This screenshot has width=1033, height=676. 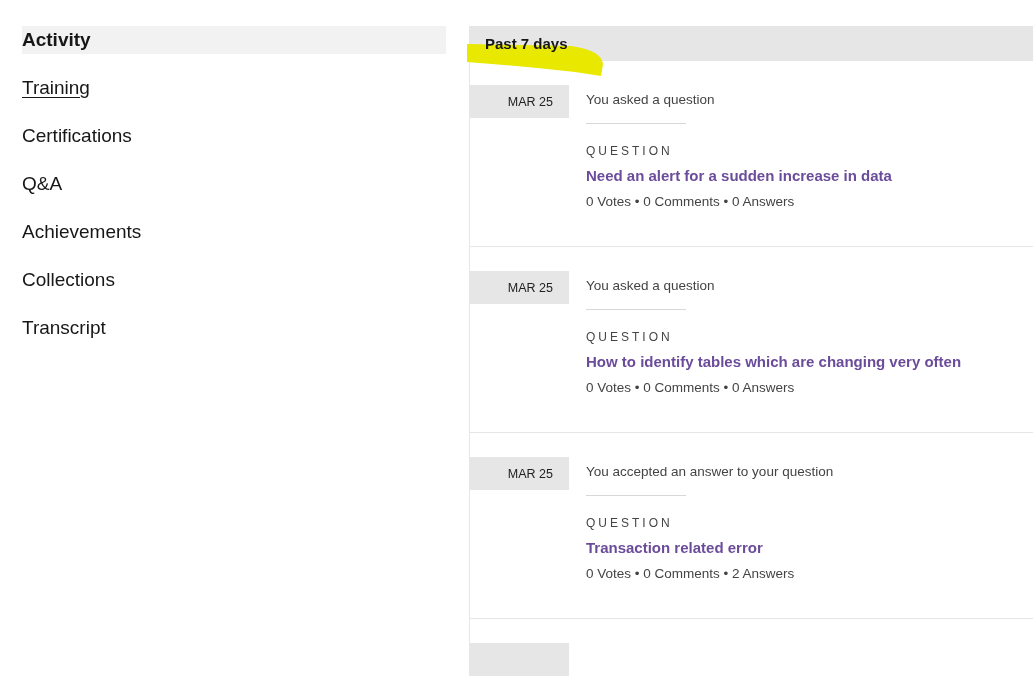 I want to click on sidebar-item: Collections, so click(x=234, y=280).